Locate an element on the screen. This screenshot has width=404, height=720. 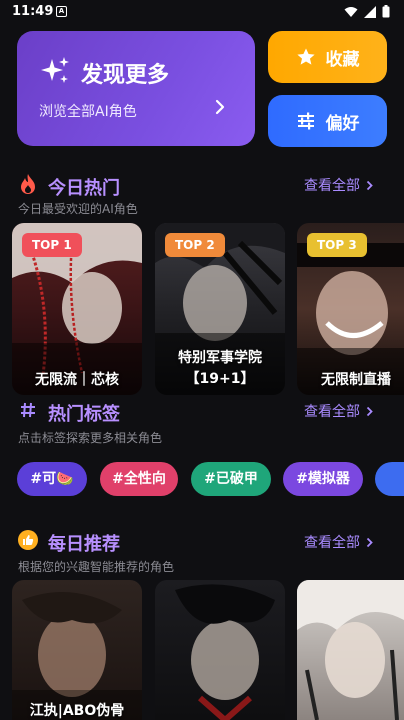
recommend-see-all-link: 查看全部 is located at coordinates (338, 542).